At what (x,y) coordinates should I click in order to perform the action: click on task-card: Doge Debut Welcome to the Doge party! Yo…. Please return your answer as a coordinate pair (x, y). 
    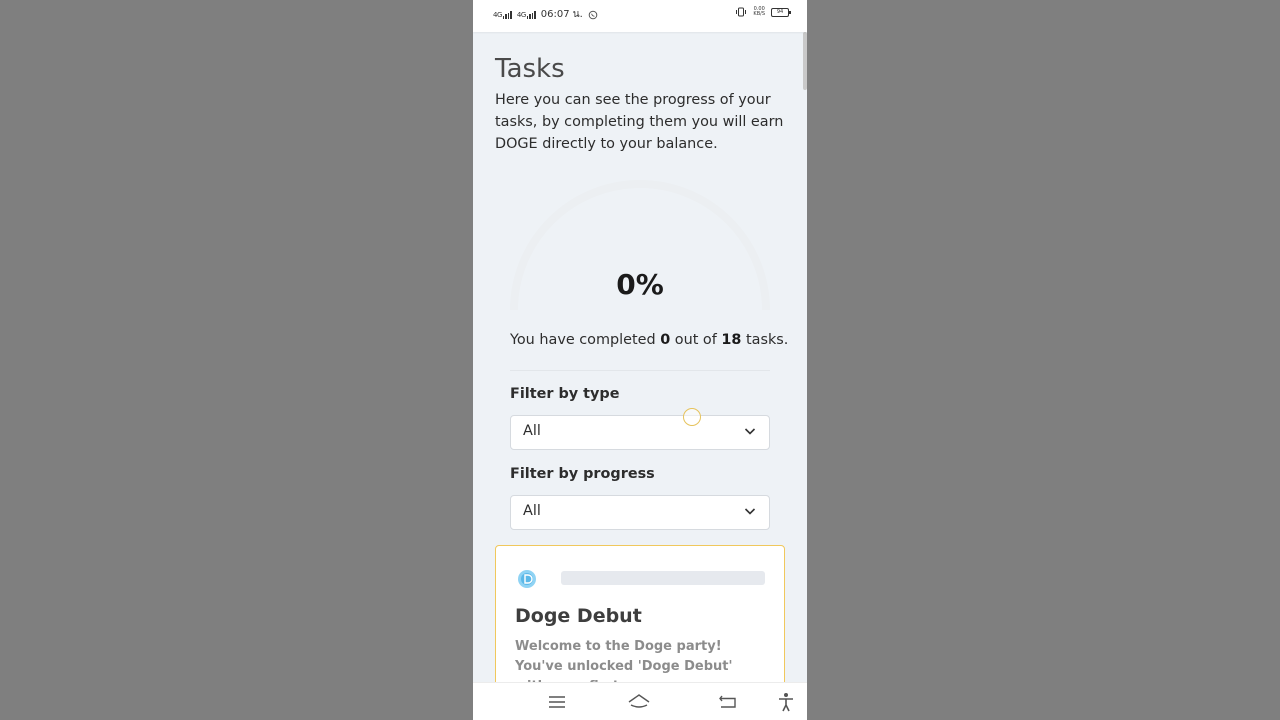
    Looking at the image, I should click on (640, 613).